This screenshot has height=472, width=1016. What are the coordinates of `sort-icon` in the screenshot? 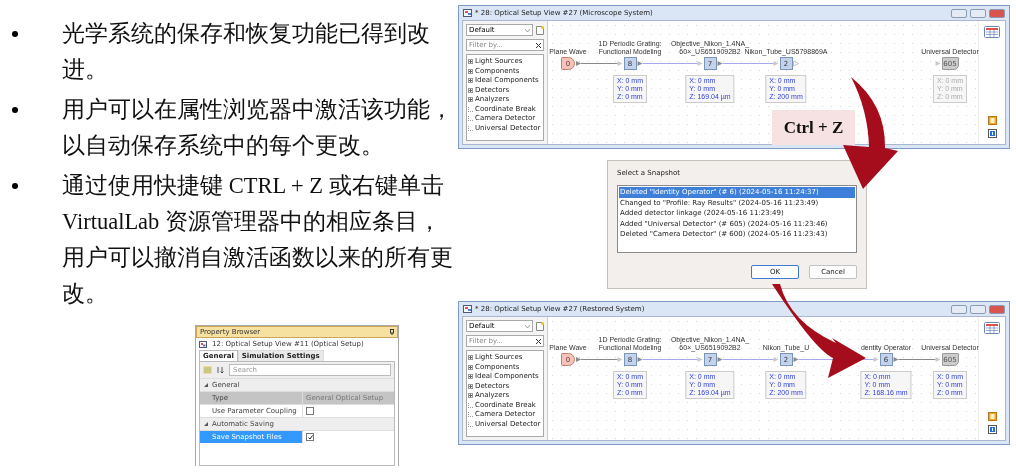 It's located at (220, 370).